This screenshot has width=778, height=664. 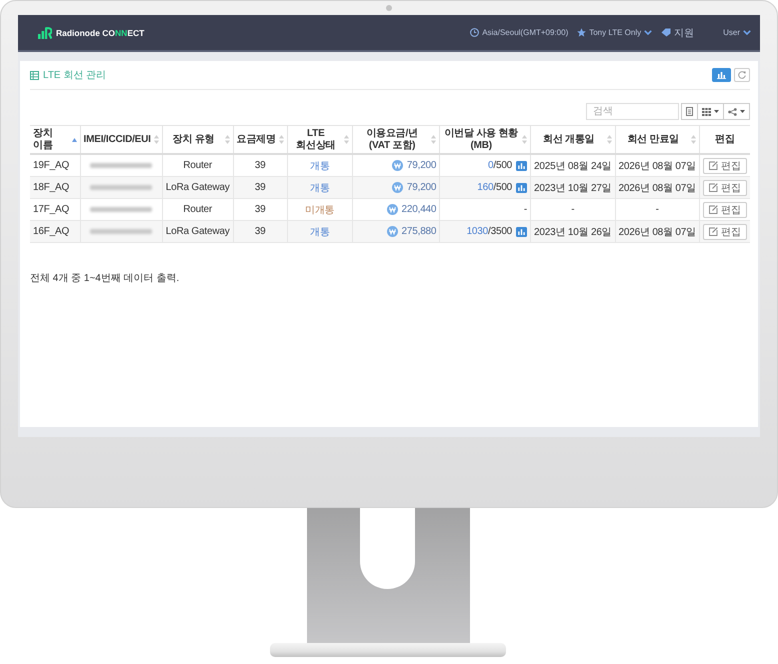 I want to click on timezone-menu: Asia/Seoul(GMT+09:00), so click(x=519, y=32).